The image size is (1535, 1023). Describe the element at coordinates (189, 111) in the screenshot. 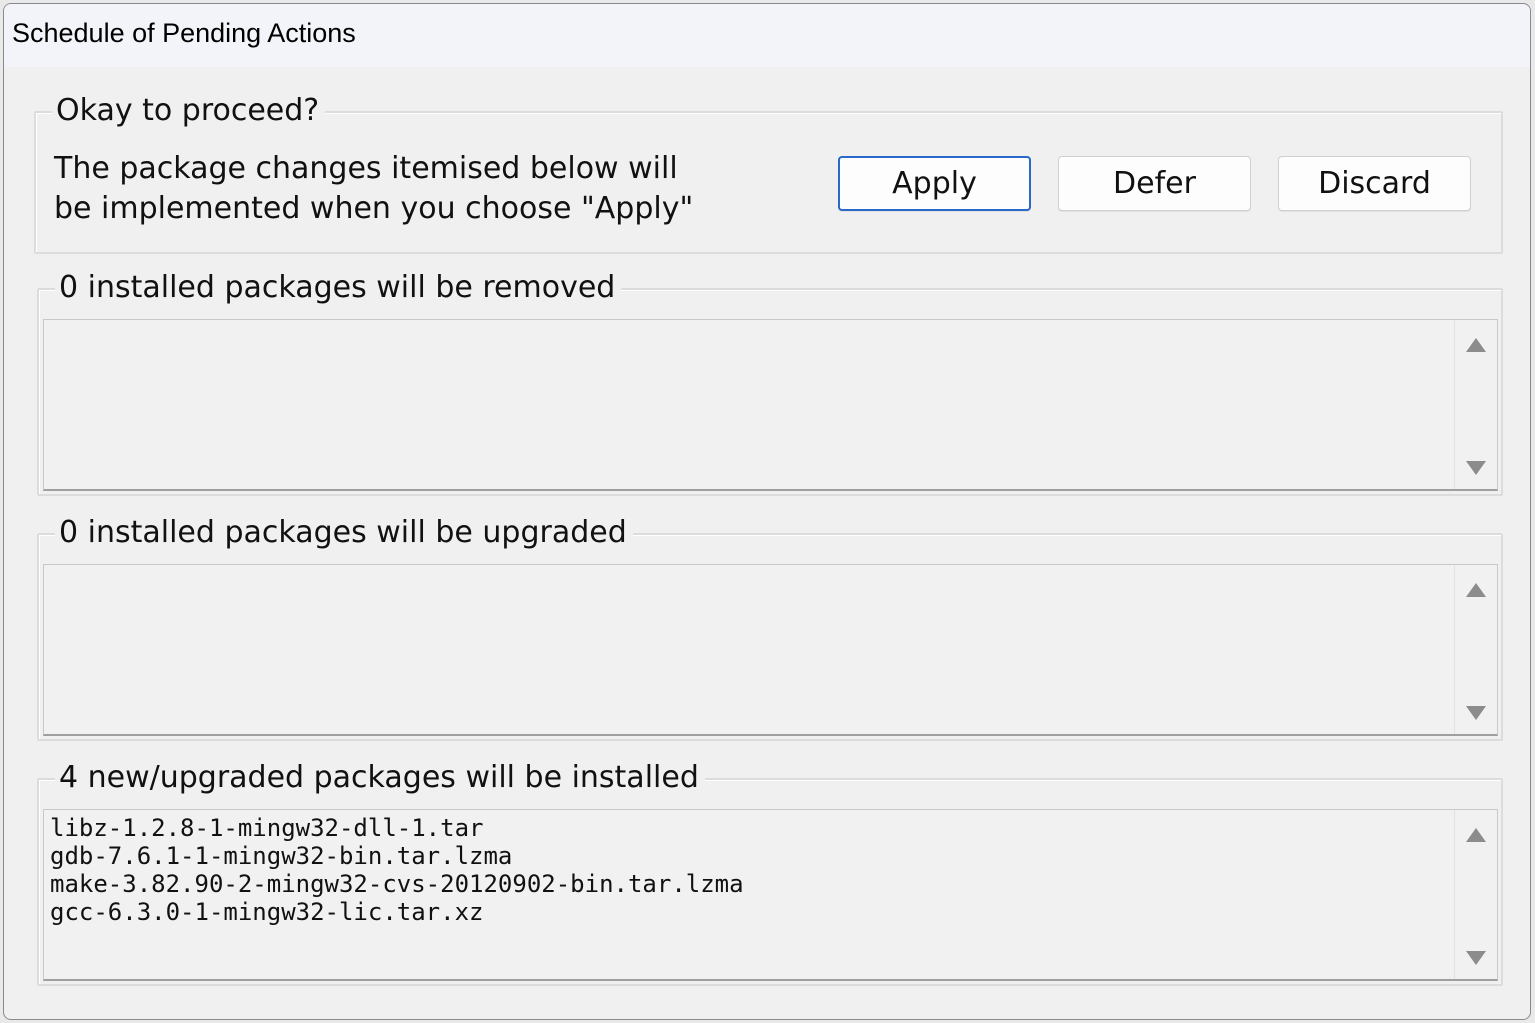

I see `confirm-legend: Okay to proceed?` at that location.